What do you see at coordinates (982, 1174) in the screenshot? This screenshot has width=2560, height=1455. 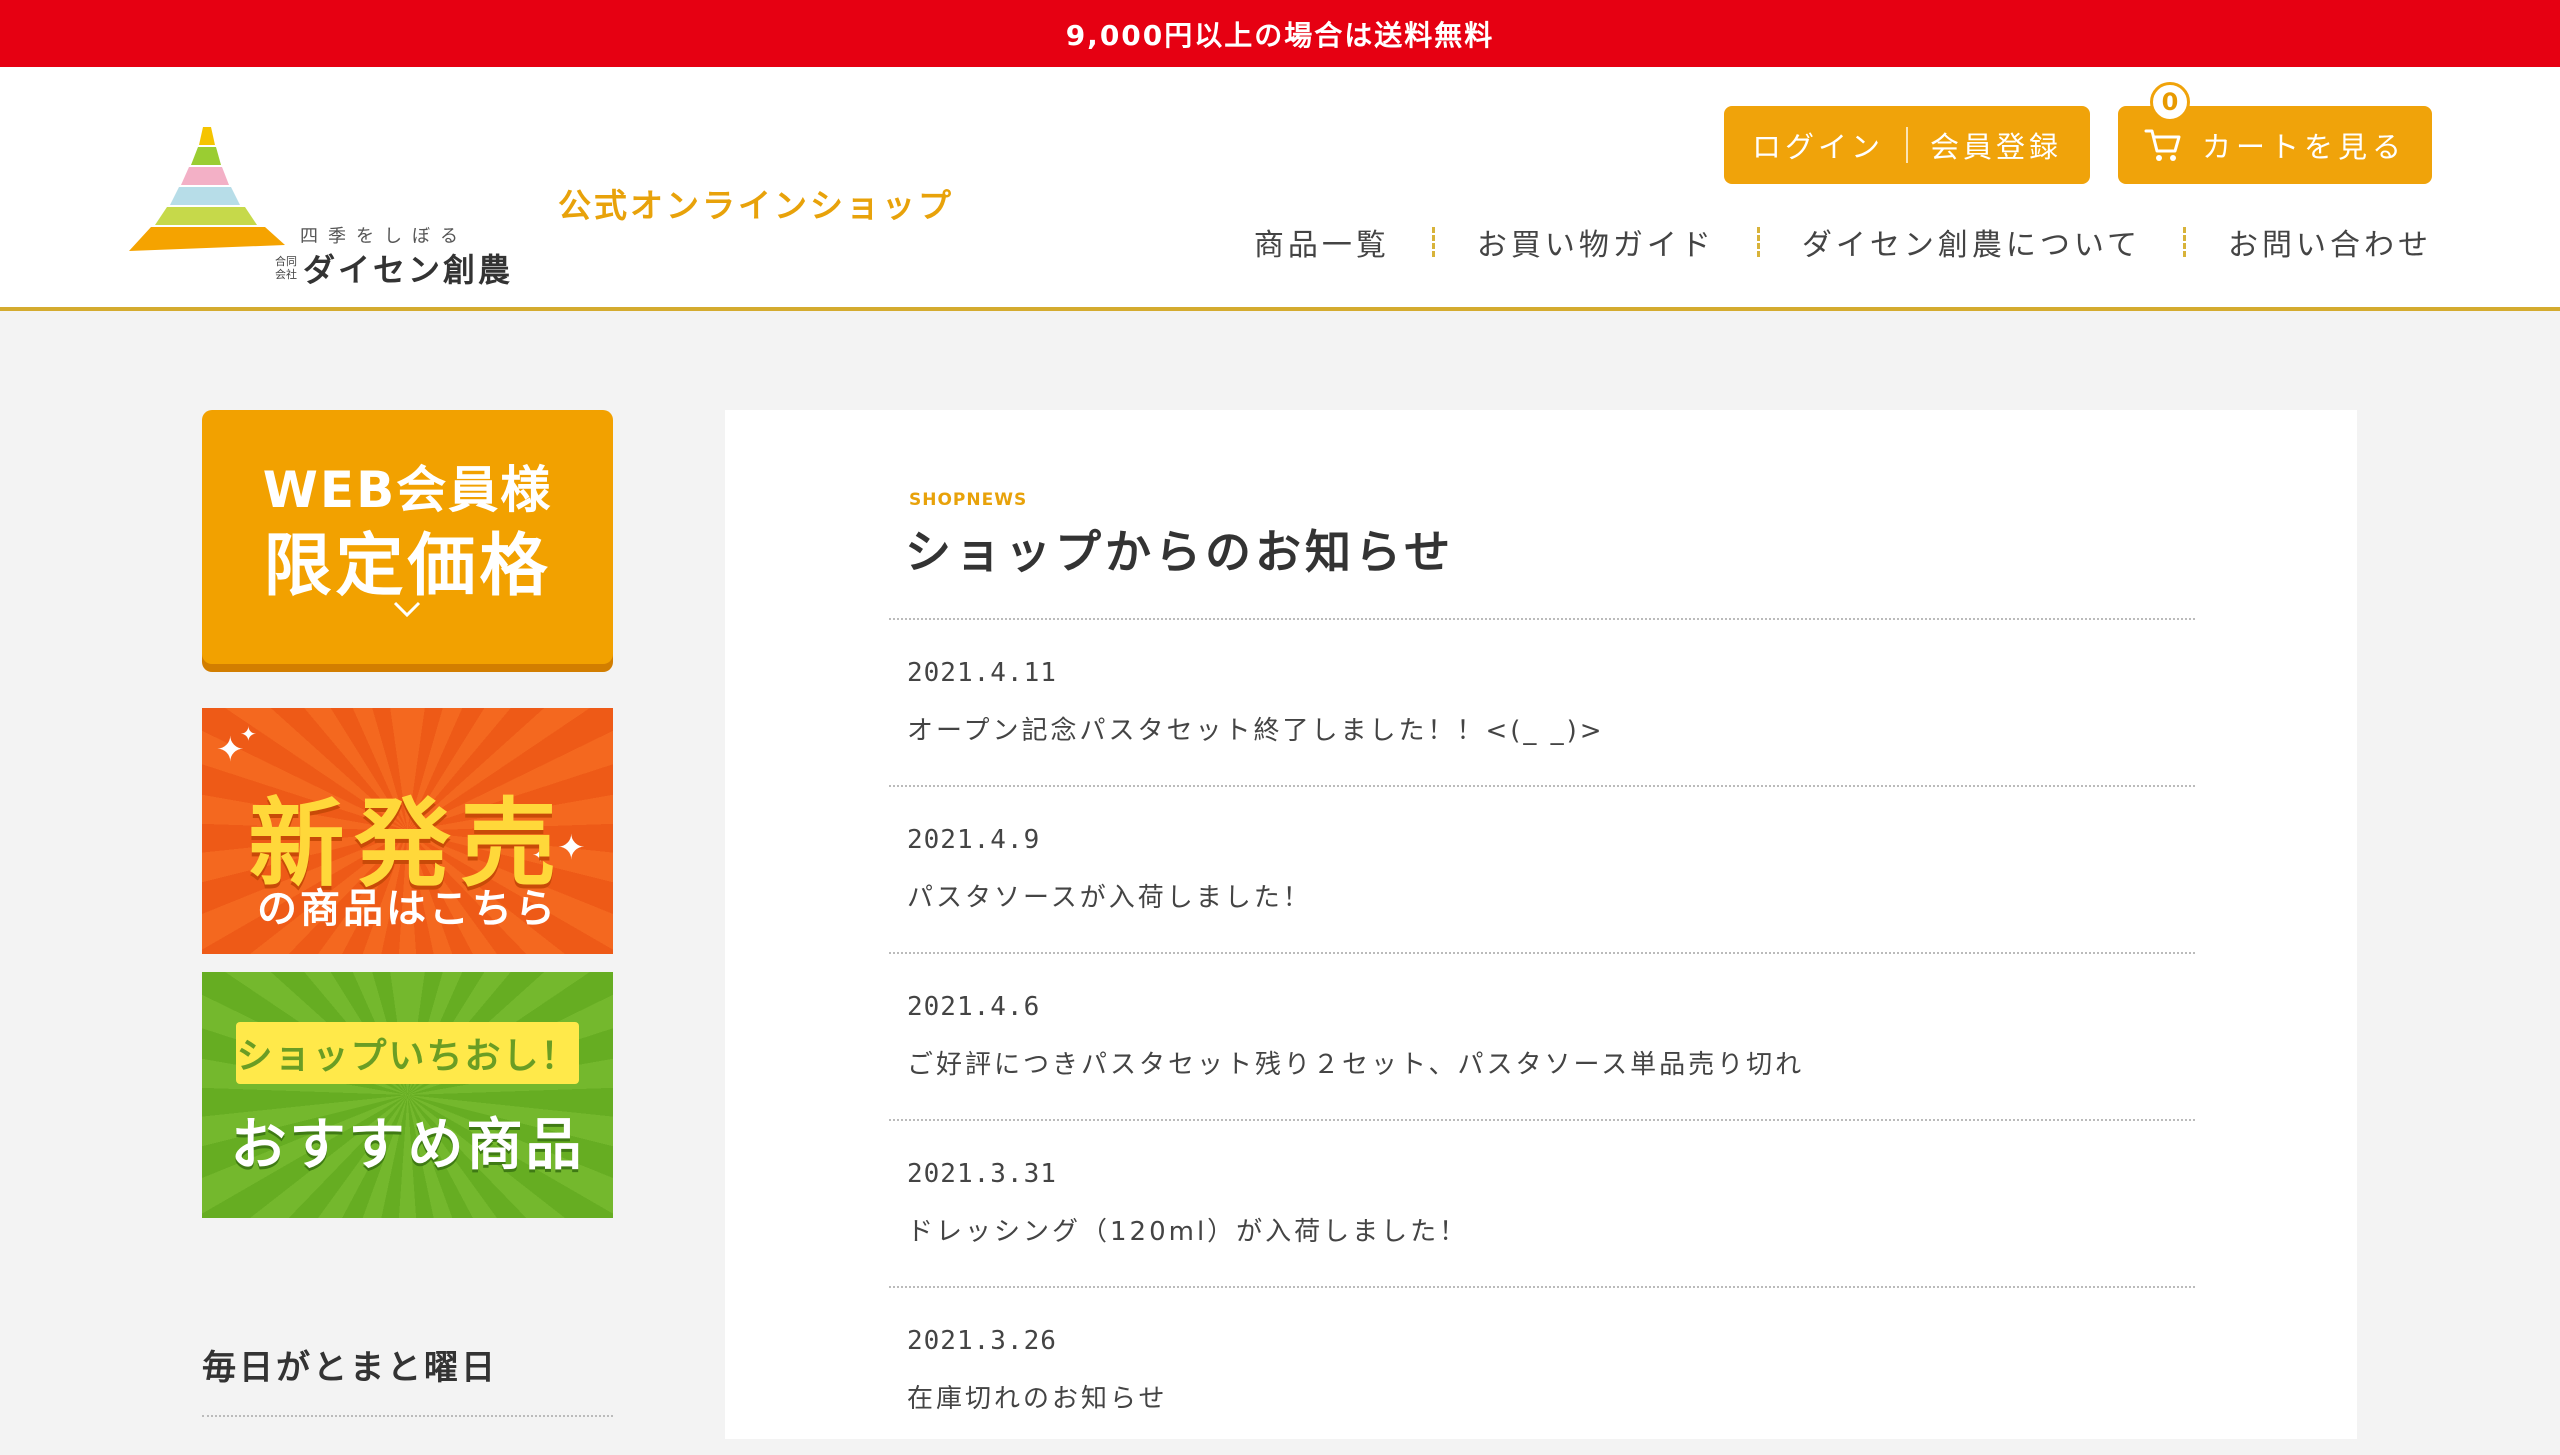 I see `news-date: 2021.3.31` at bounding box center [982, 1174].